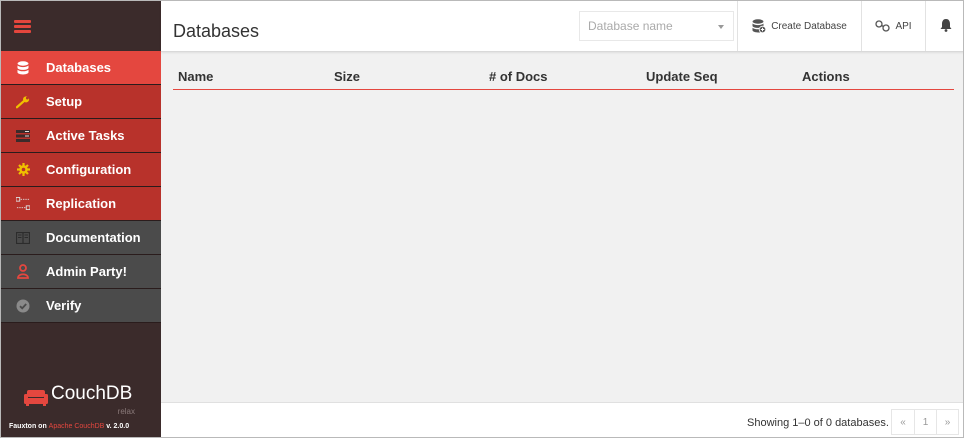 This screenshot has height=438, width=964. I want to click on pagination: « 1 », so click(925, 422).